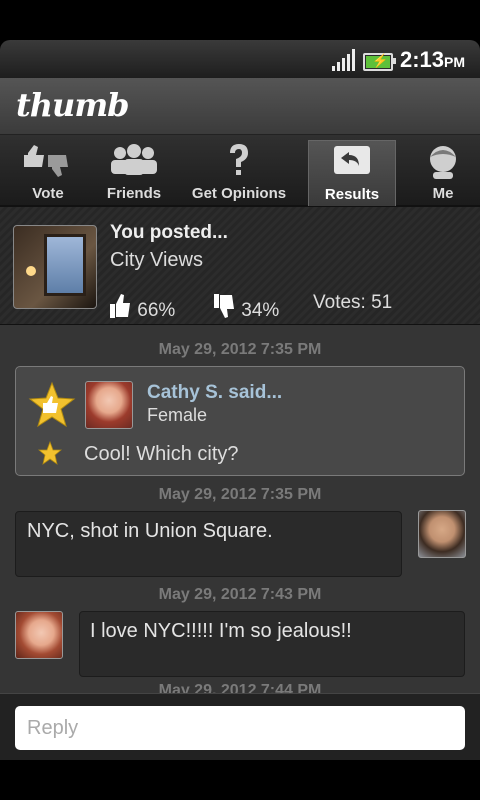 Image resolution: width=480 pixels, height=800 pixels. I want to click on title-bar: thumb, so click(240, 106).